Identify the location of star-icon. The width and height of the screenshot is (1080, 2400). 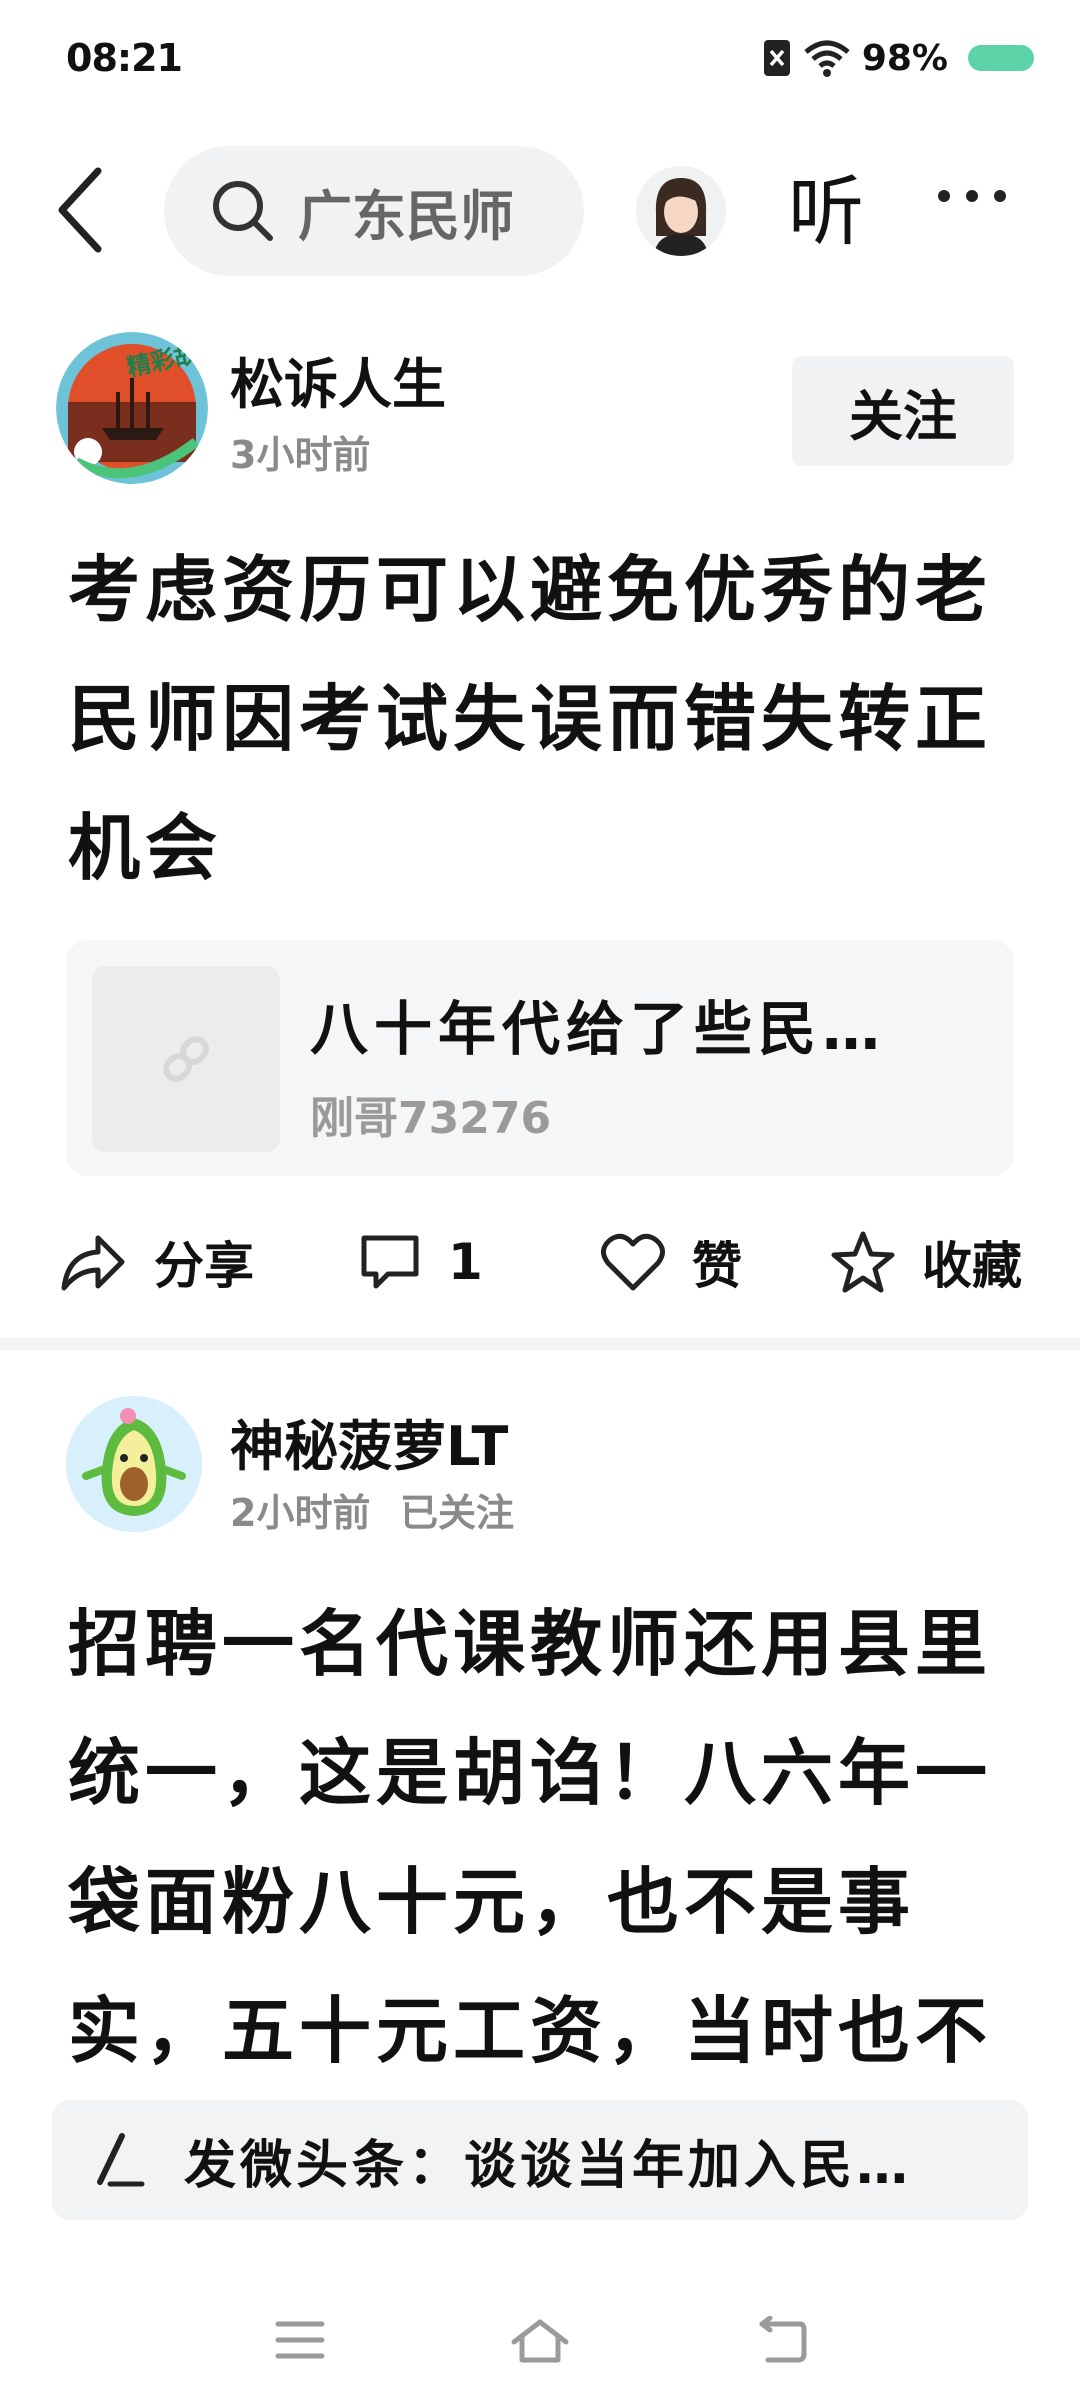
(863, 1262).